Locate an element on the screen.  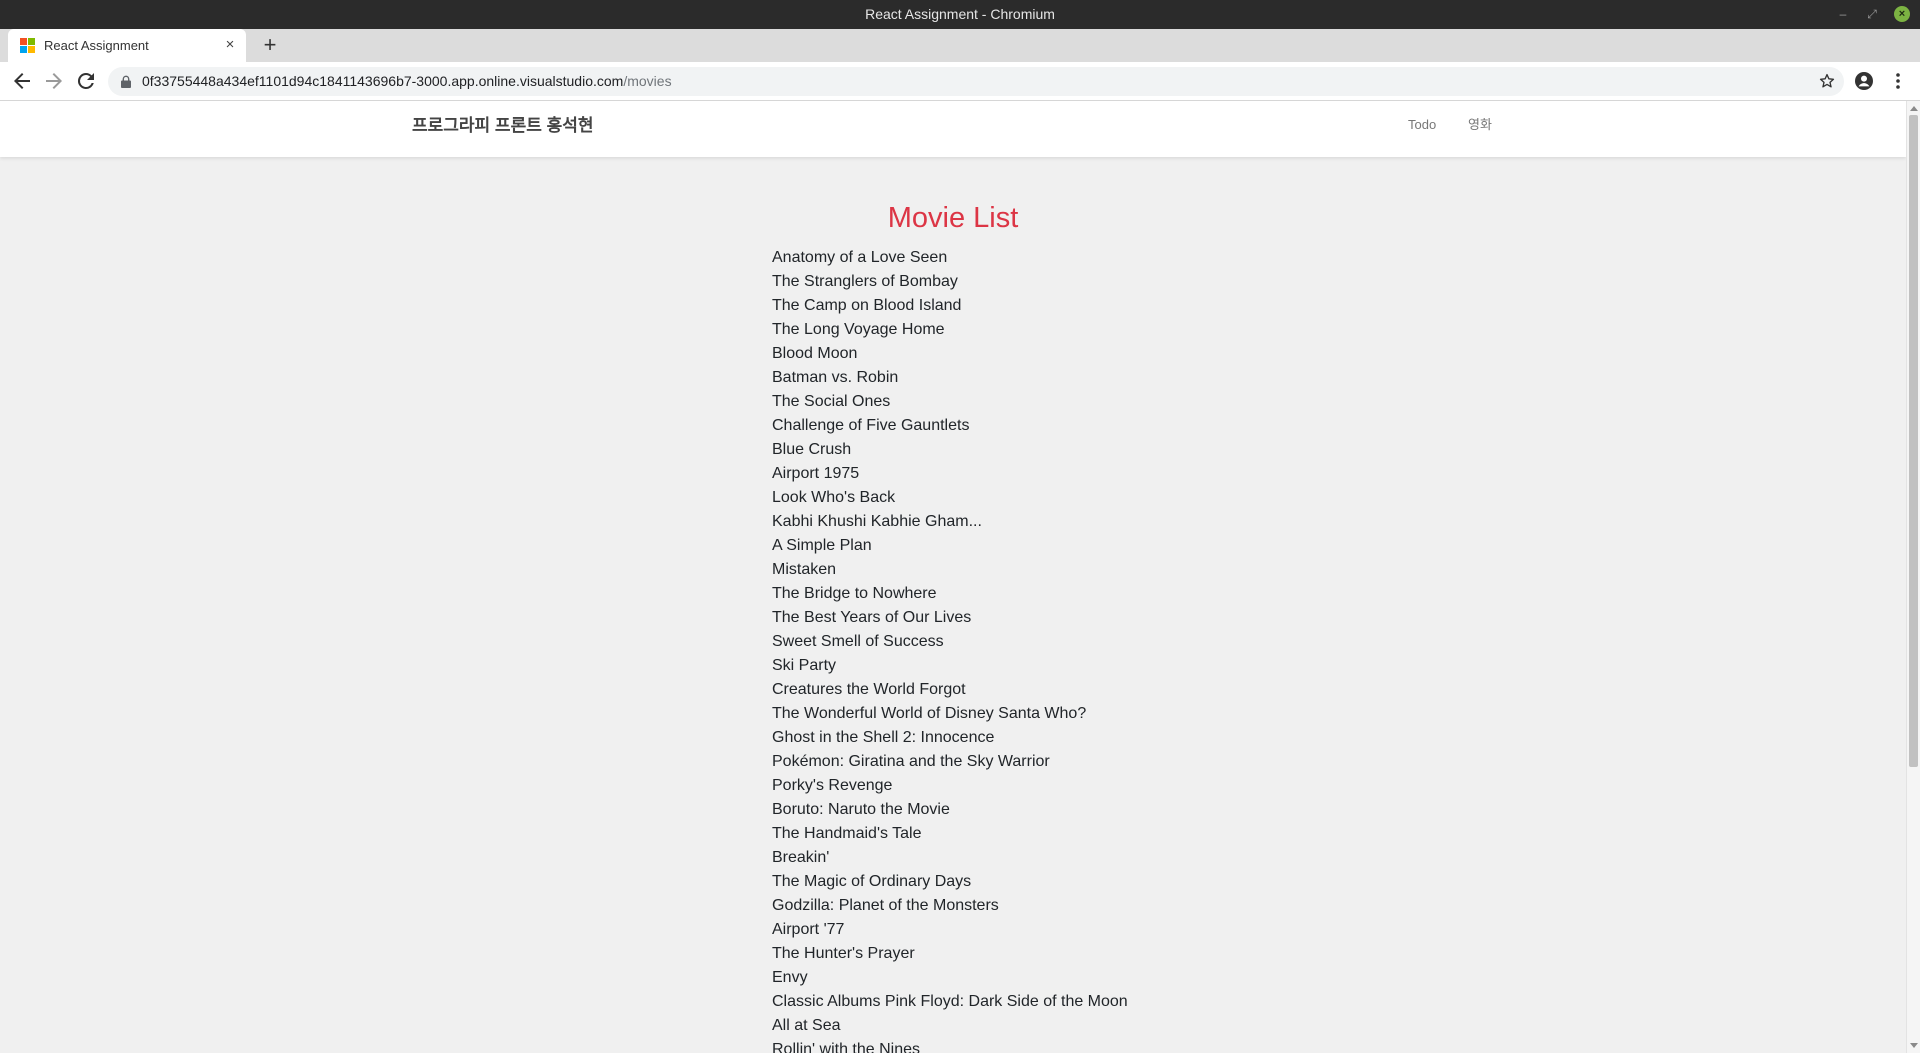
movie-item: Pokémon: Giratina and the Sky Warrior is located at coordinates (911, 761).